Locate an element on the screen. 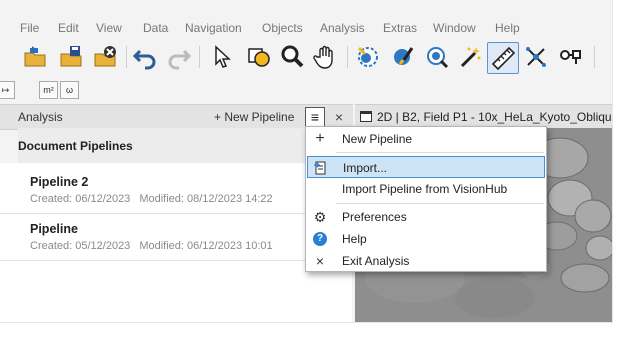 Image resolution: width=627 pixels, height=340 pixels. pipeline-modified: Modified: 06/12/2023 10:01 is located at coordinates (206, 246).